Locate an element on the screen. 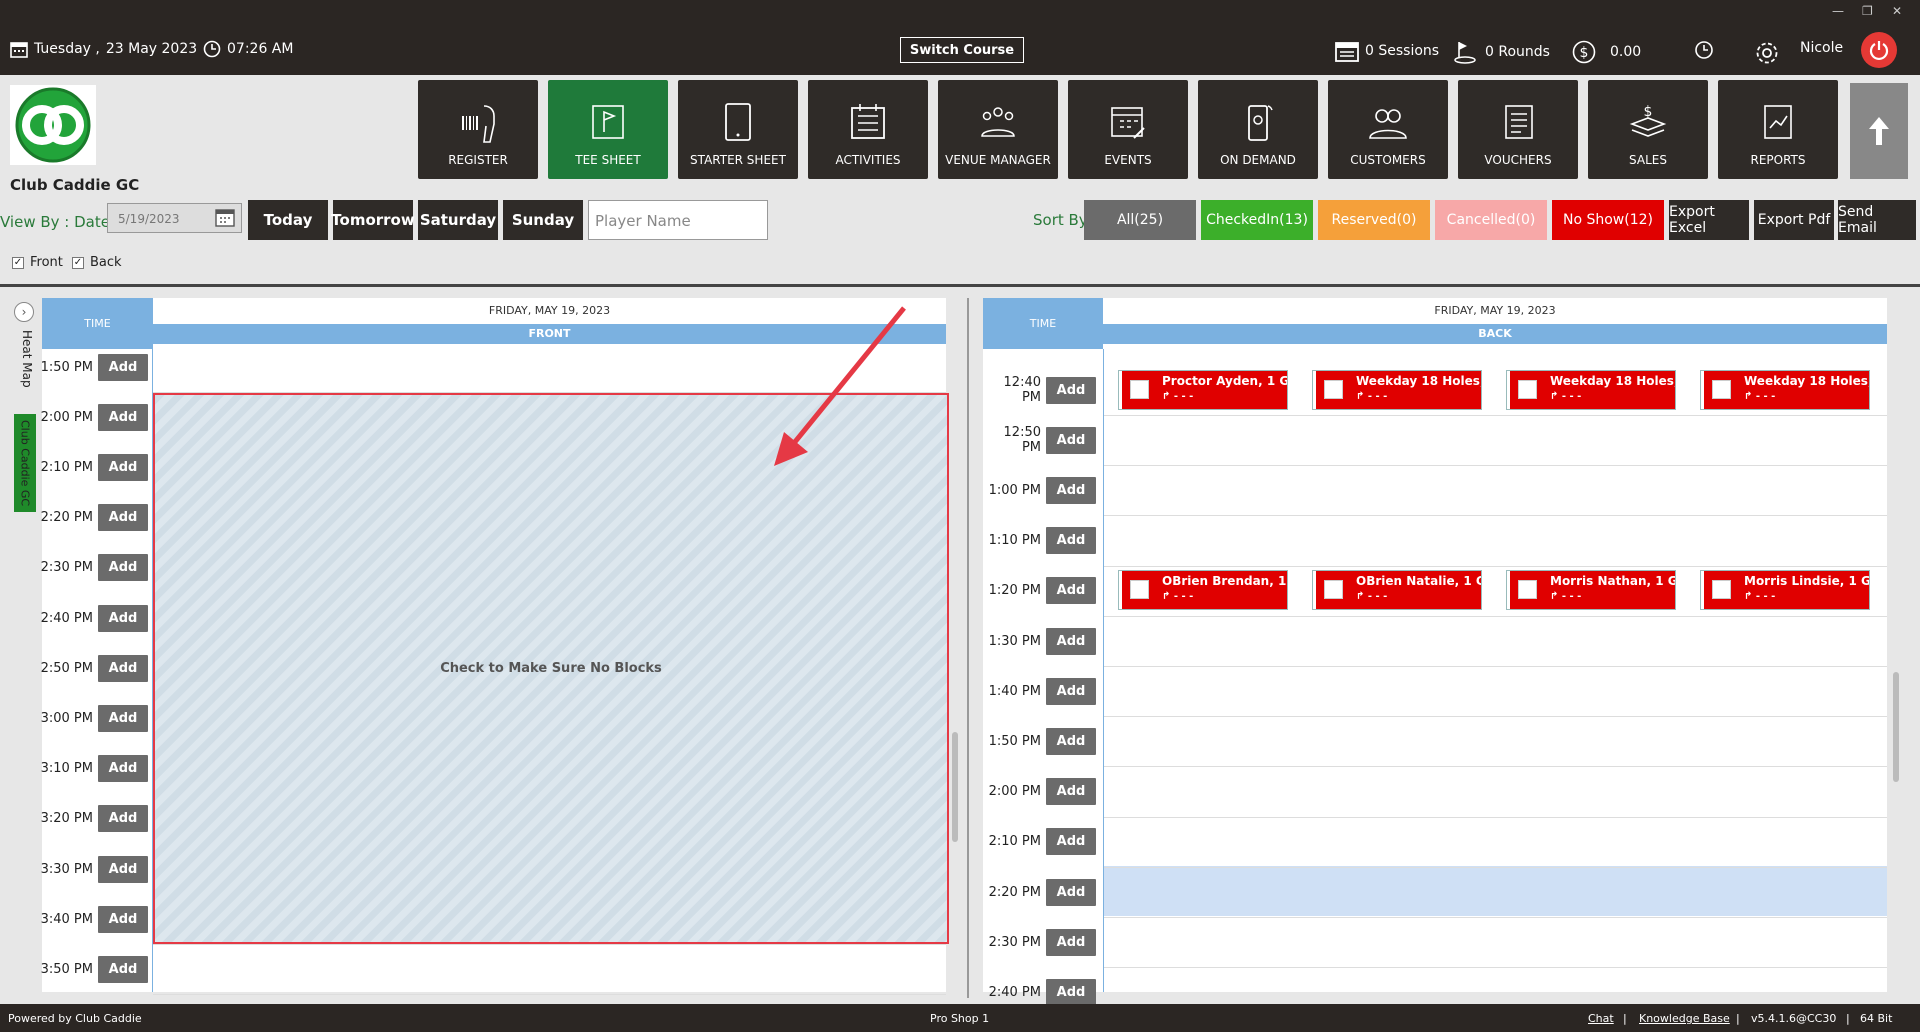  knowledge-base-link: Knowledge Base is located at coordinates (1684, 1018).